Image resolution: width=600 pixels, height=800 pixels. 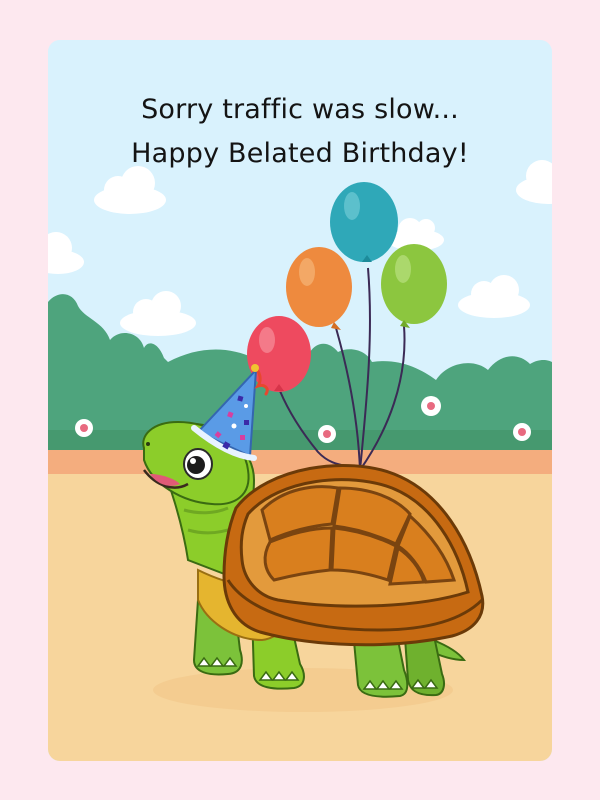 I want to click on hedge-shadow, so click(x=300, y=440).